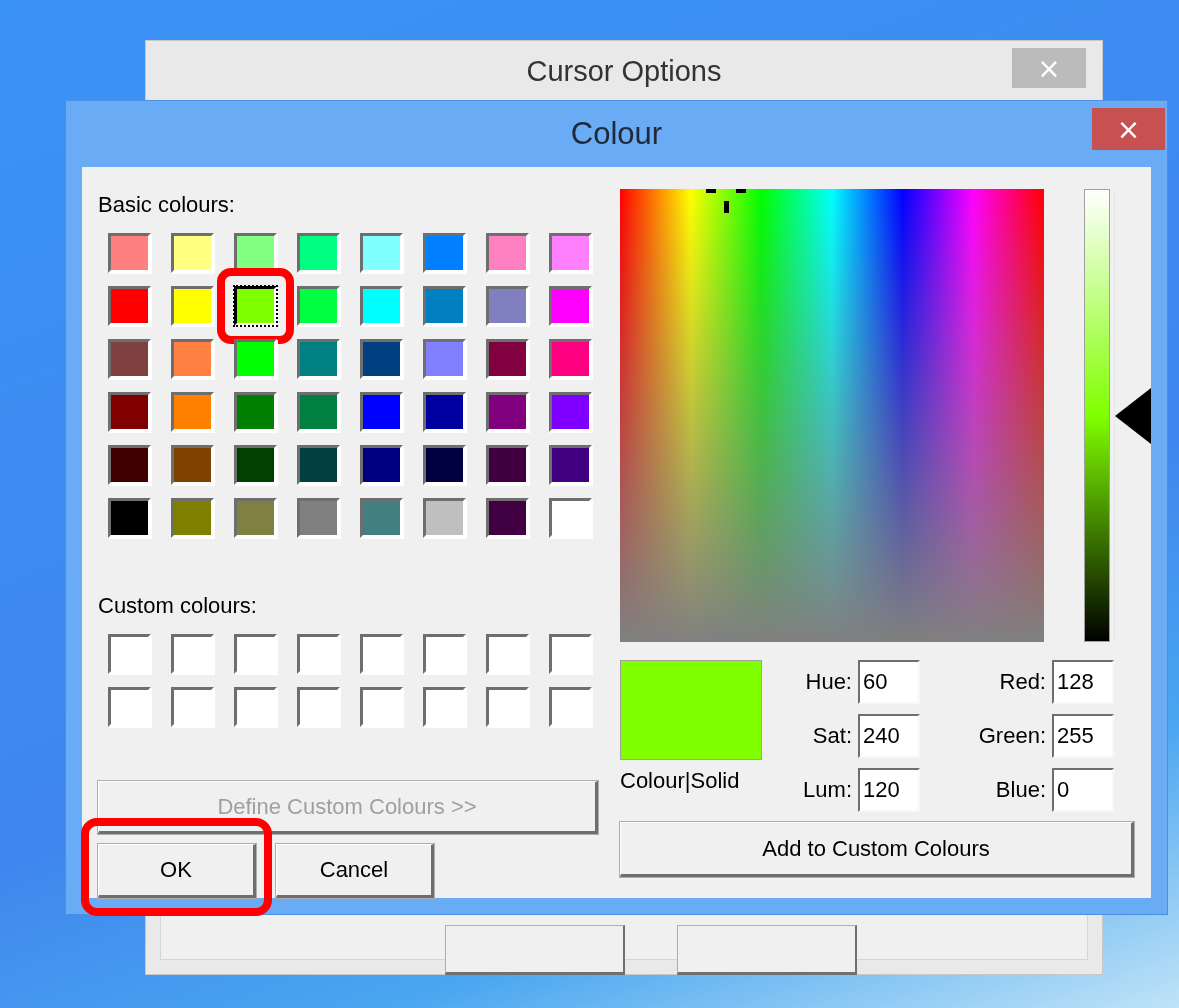 Image resolution: width=1179 pixels, height=1008 pixels. What do you see at coordinates (535, 950) in the screenshot?
I see `ok-button` at bounding box center [535, 950].